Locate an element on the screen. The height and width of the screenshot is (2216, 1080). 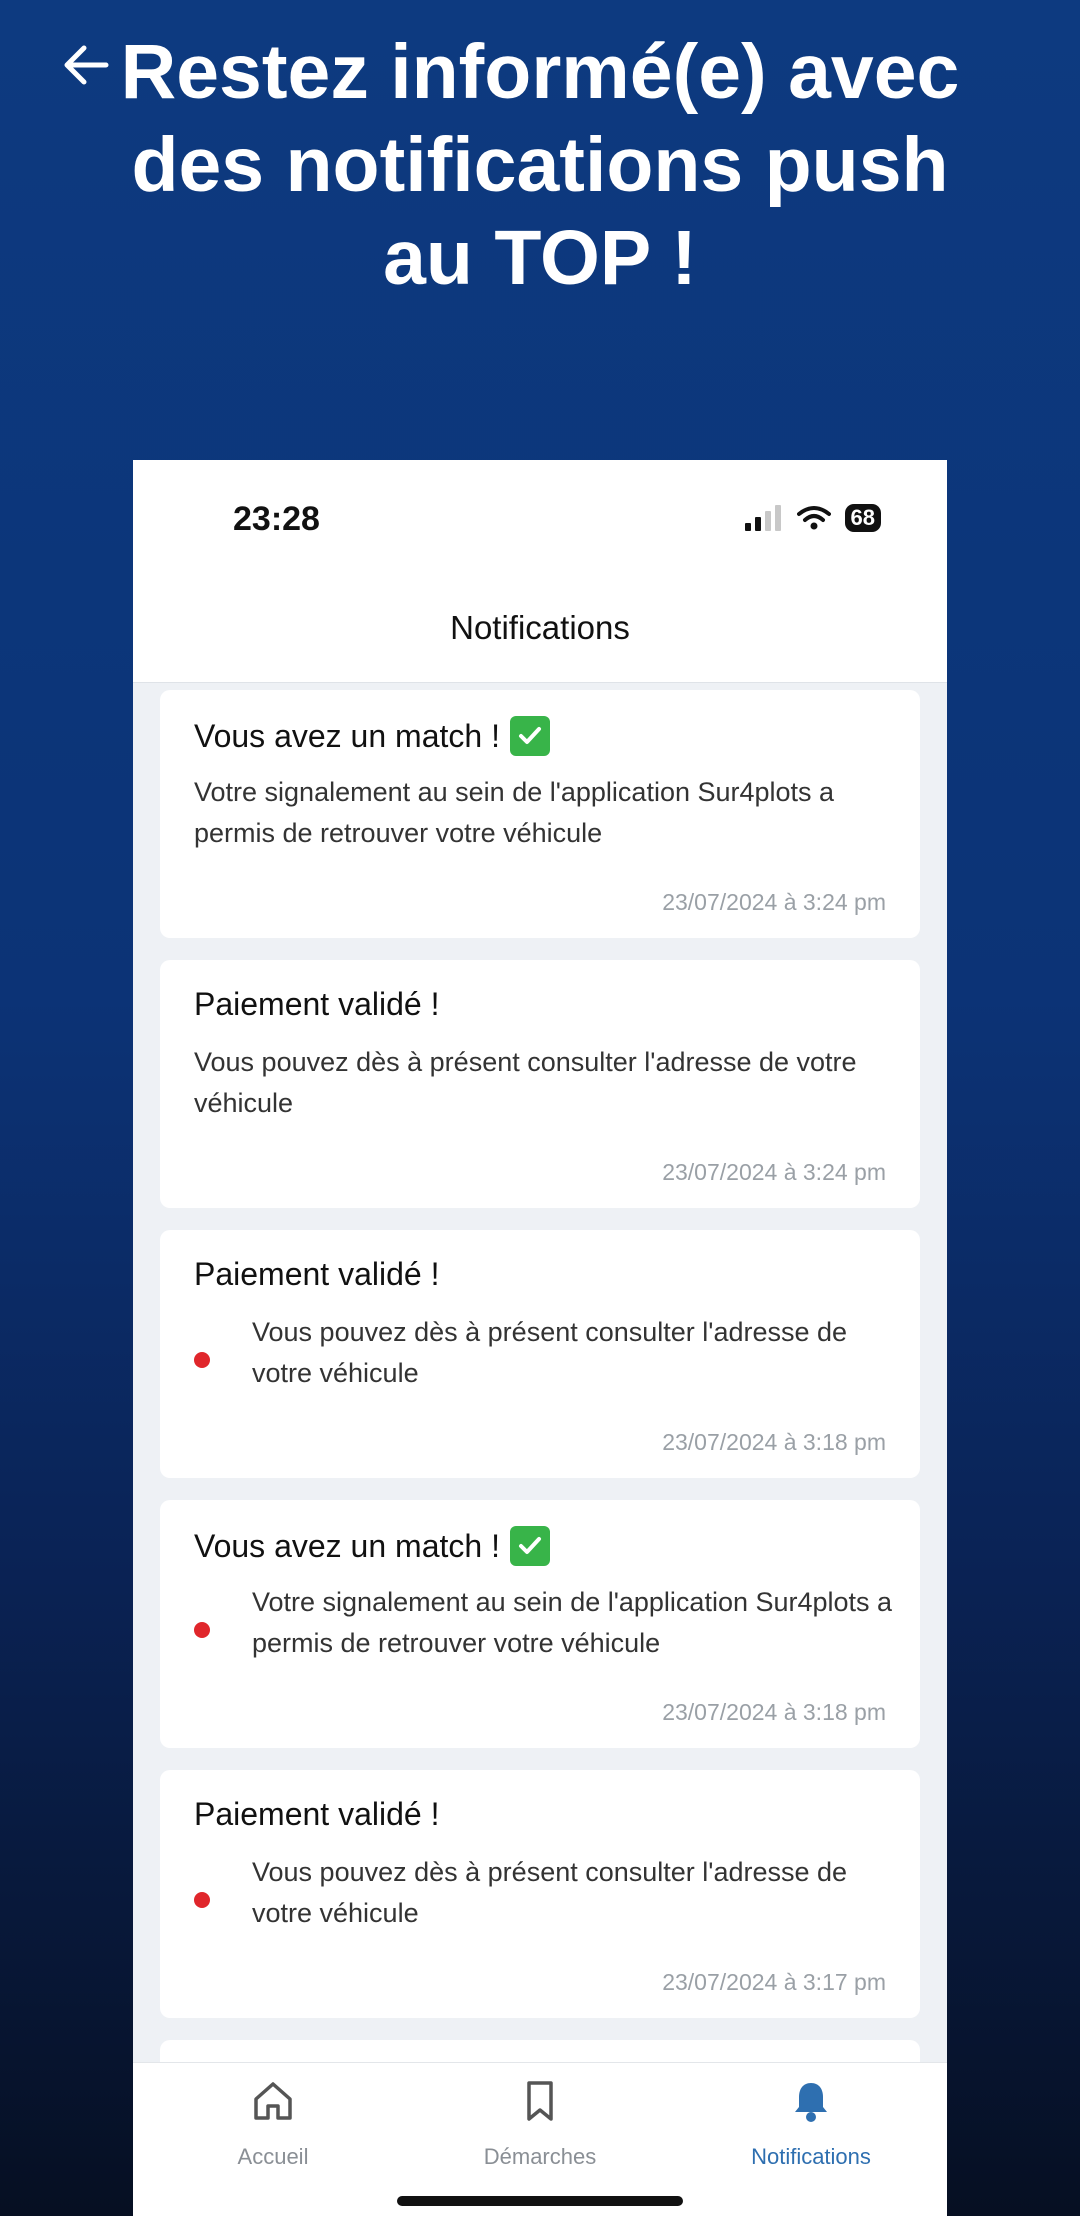
home-indicator is located at coordinates (540, 2201).